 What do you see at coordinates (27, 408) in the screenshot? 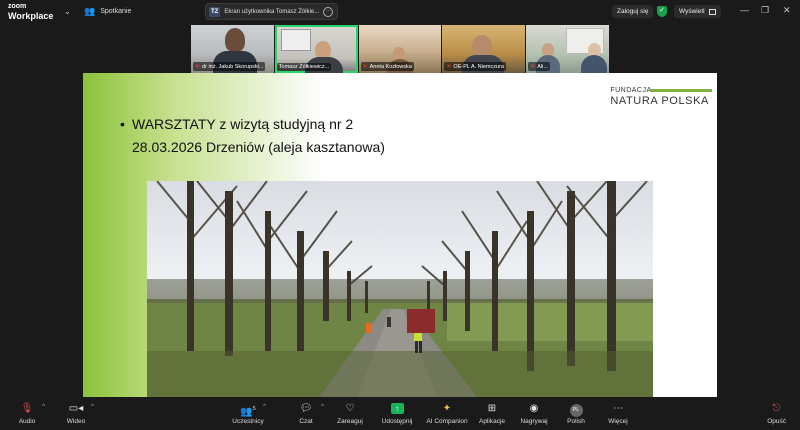
I see `mic-muted-icon: 🎙︎` at bounding box center [27, 408].